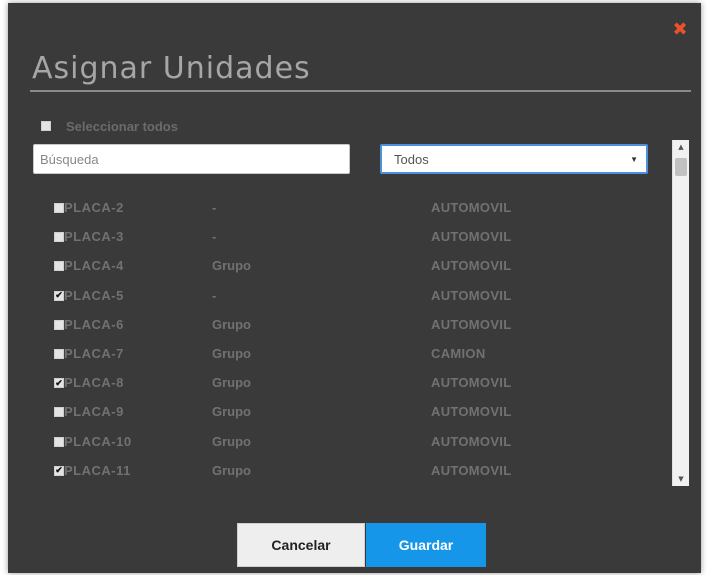  I want to click on chevron-down-icon: ▼, so click(634, 159).